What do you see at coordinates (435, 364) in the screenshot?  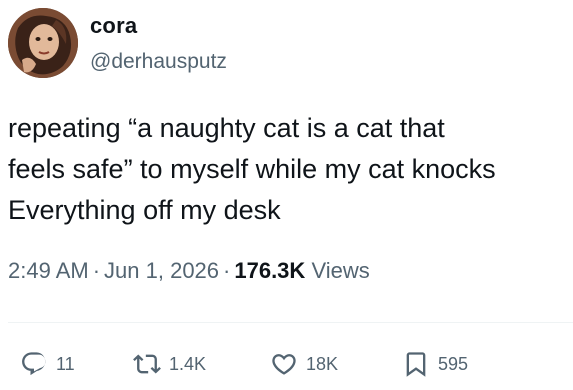 I see `bookmark-button: 595` at bounding box center [435, 364].